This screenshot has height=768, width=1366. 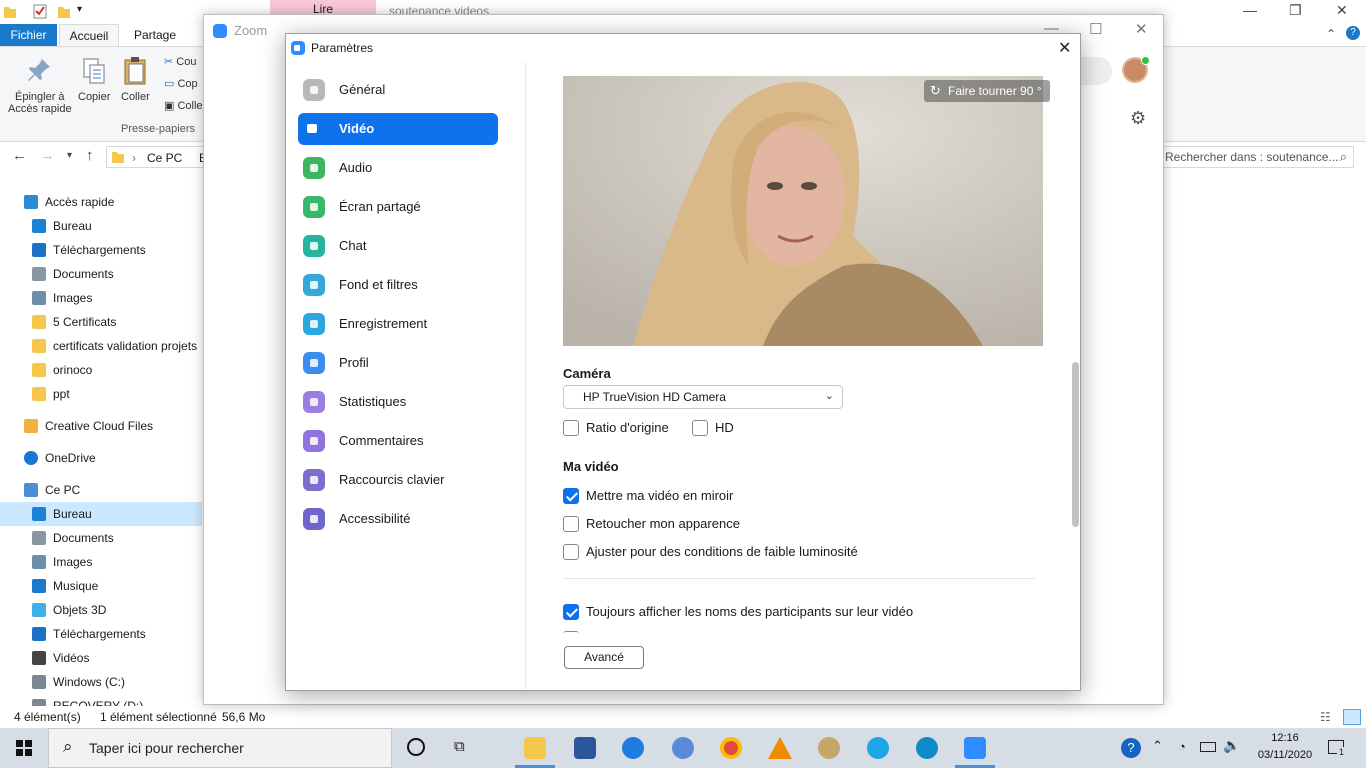 I want to click on battery-icon, so click(x=1208, y=747).